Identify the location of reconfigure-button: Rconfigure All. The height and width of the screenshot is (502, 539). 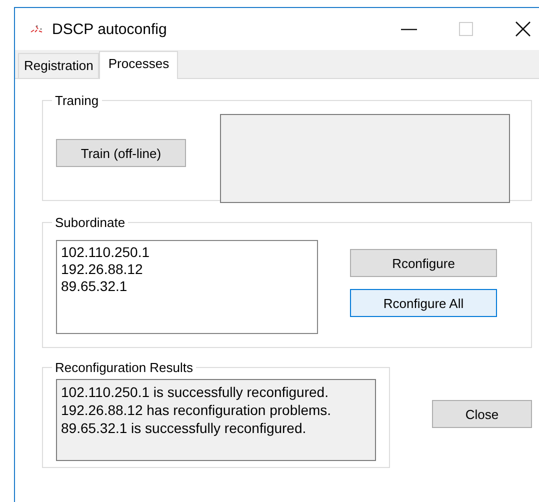
(423, 303).